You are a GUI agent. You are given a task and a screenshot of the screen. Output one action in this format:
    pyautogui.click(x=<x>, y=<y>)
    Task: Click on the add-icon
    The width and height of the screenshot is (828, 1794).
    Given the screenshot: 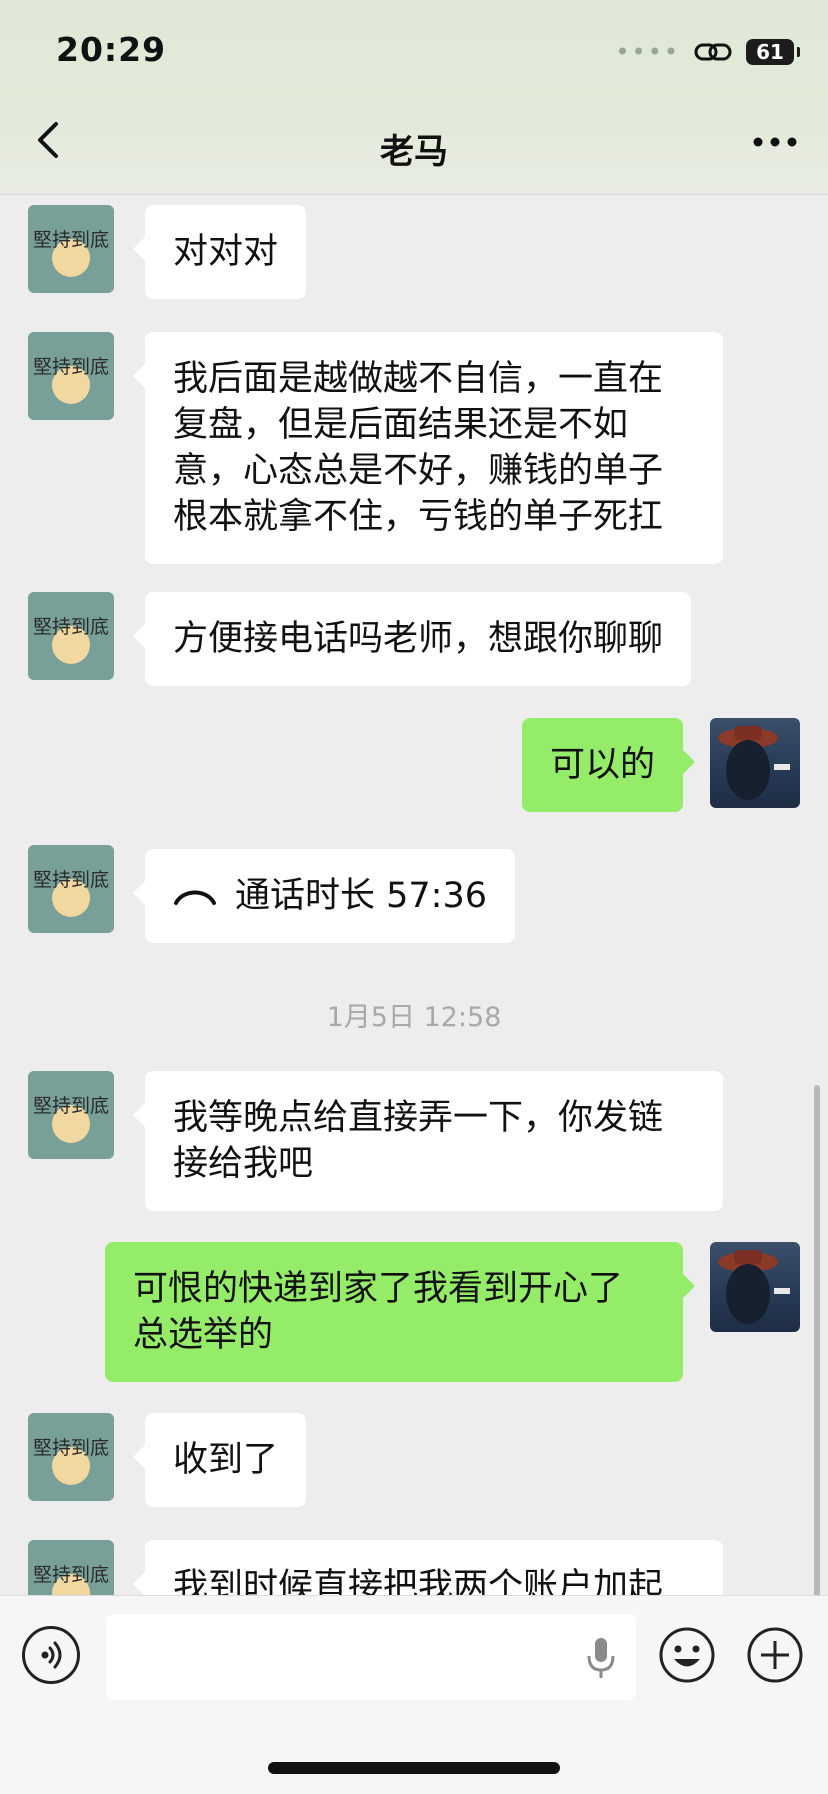 What is the action you would take?
    pyautogui.click(x=775, y=1655)
    